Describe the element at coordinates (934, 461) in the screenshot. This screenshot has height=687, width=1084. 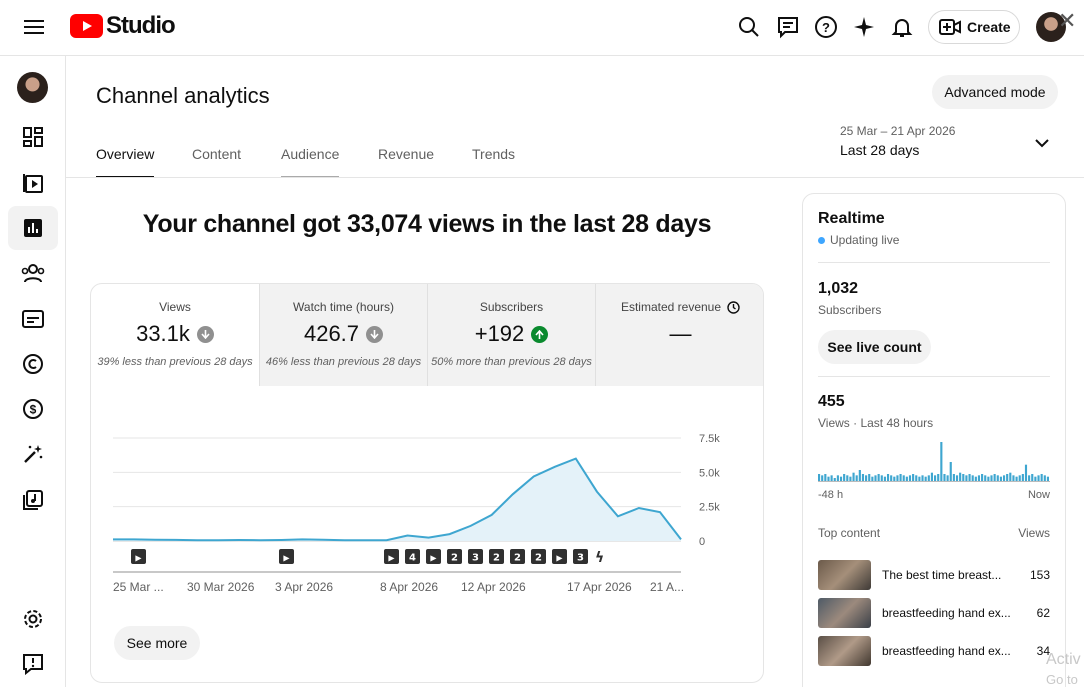
I see `realtime-views-bar-chart` at that location.